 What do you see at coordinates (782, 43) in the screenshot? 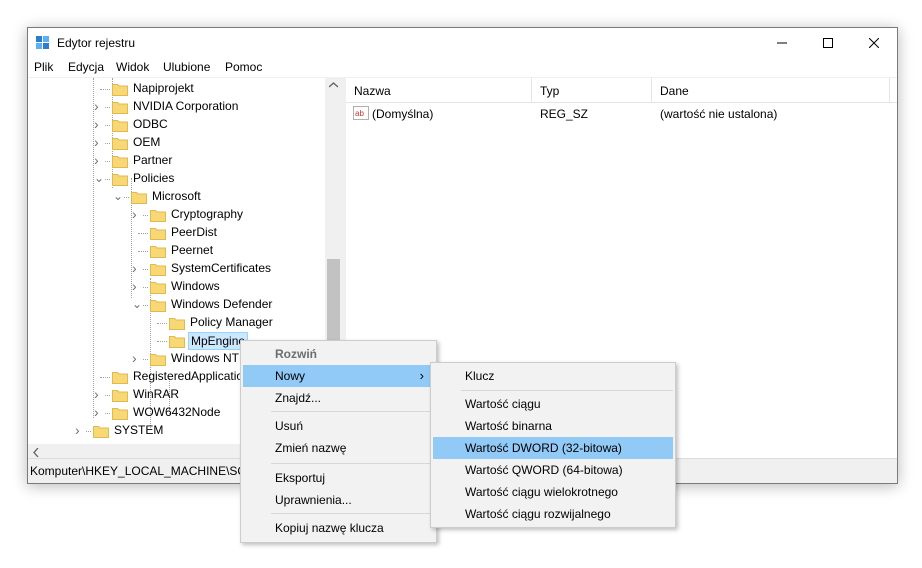
I see `minimize-button` at bounding box center [782, 43].